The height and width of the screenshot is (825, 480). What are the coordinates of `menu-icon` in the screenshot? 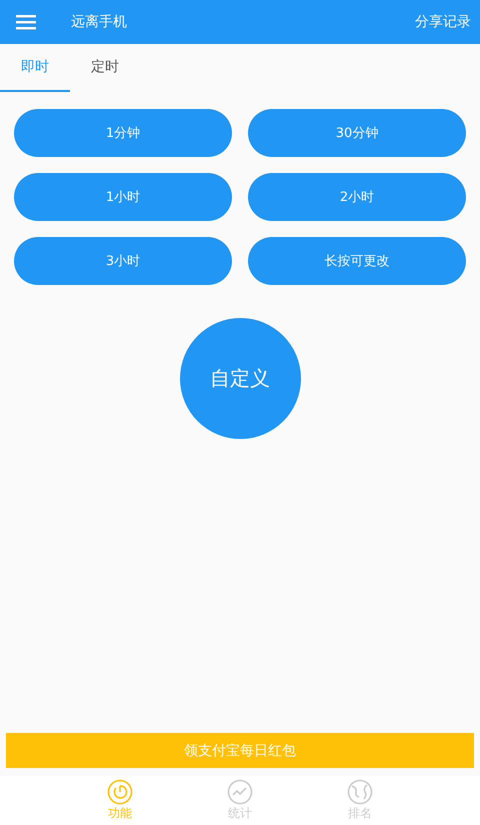 It's located at (26, 22).